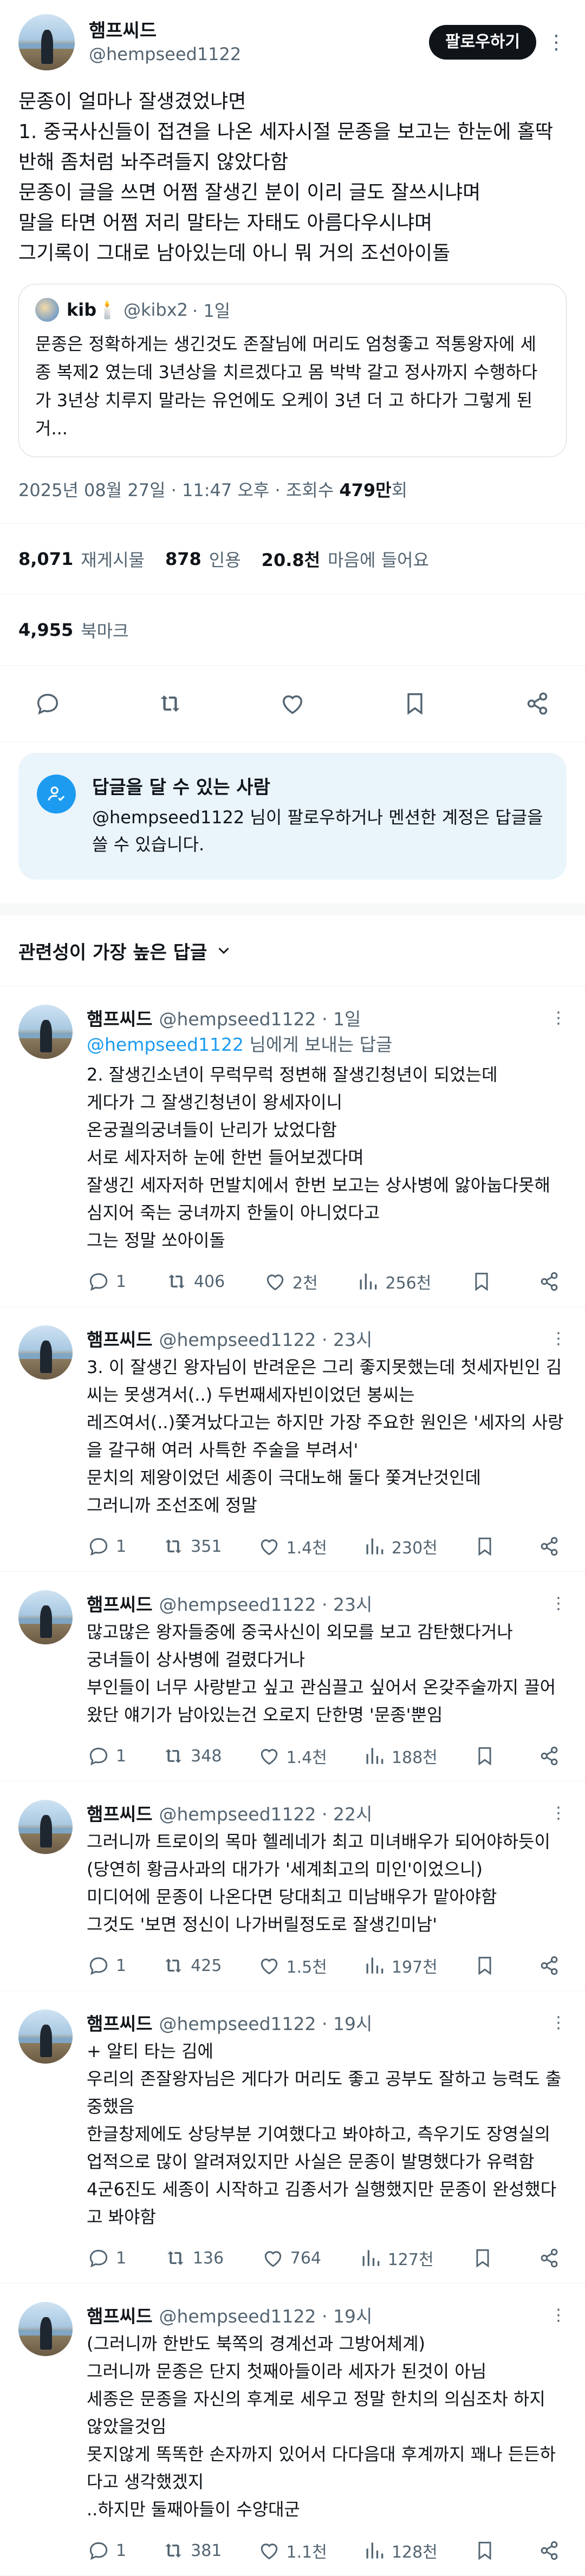 Image resolution: width=585 pixels, height=2576 pixels. Describe the element at coordinates (45, 559) in the screenshot. I see `repost-count: 8,071` at that location.